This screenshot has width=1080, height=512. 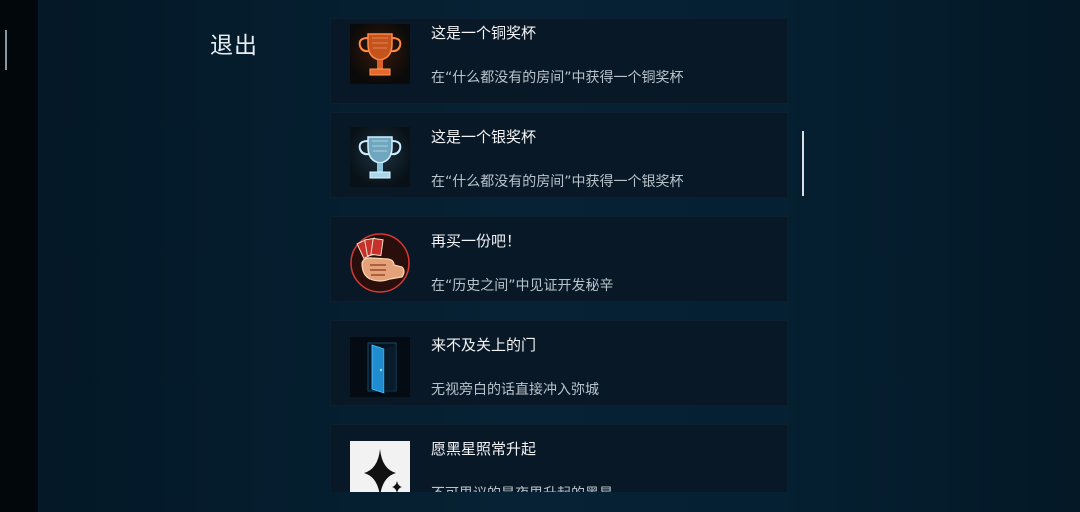 What do you see at coordinates (380, 157) in the screenshot?
I see `silver-trophy-icon` at bounding box center [380, 157].